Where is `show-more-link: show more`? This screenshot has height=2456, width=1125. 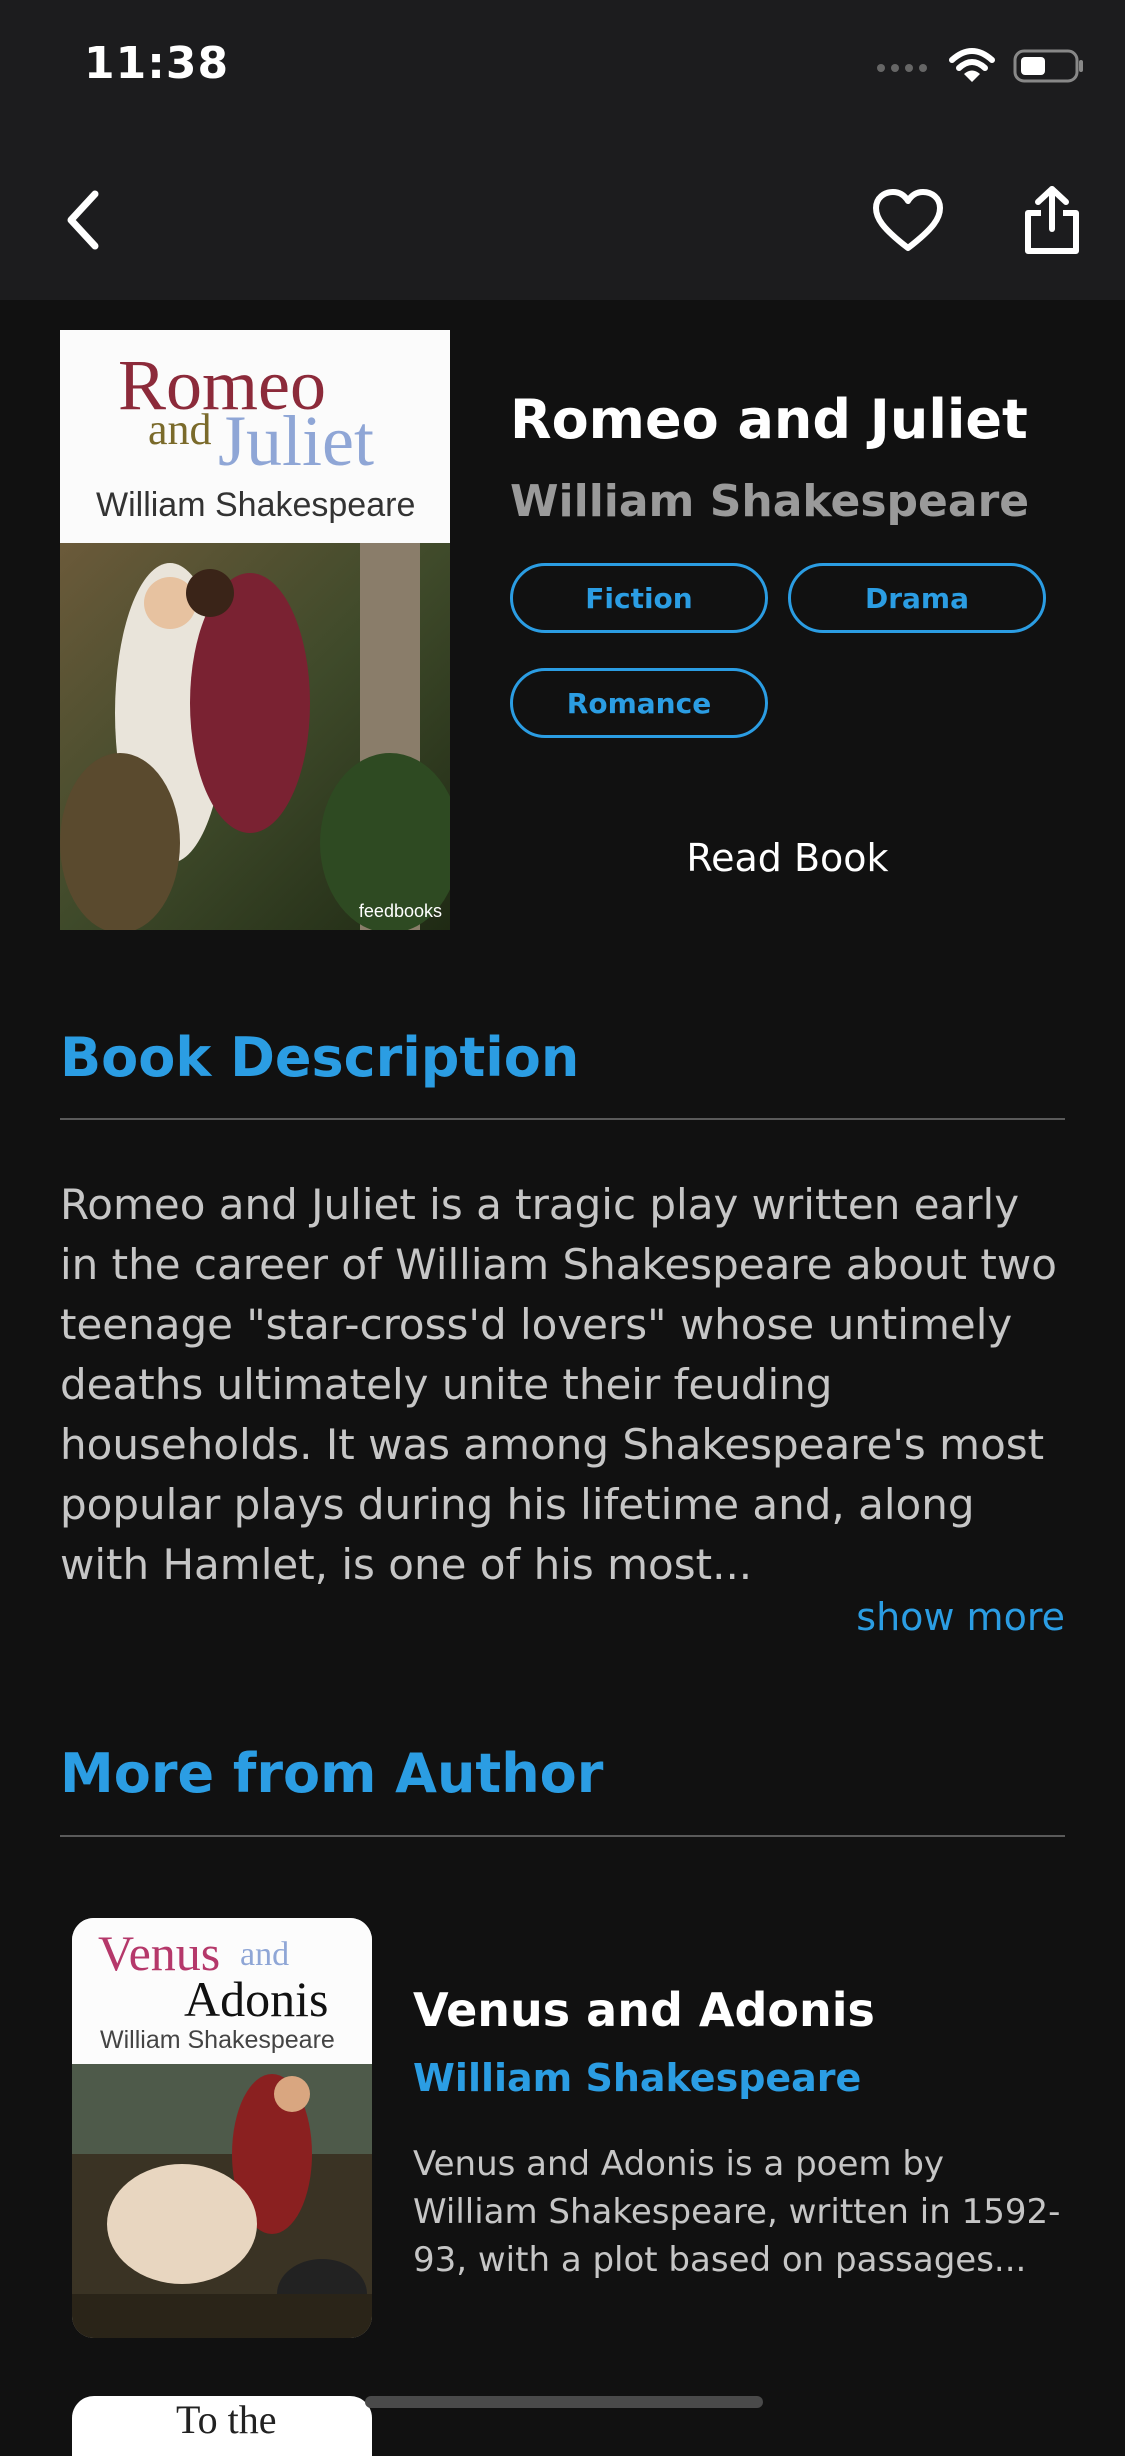
show-more-link: show more is located at coordinates (960, 1617).